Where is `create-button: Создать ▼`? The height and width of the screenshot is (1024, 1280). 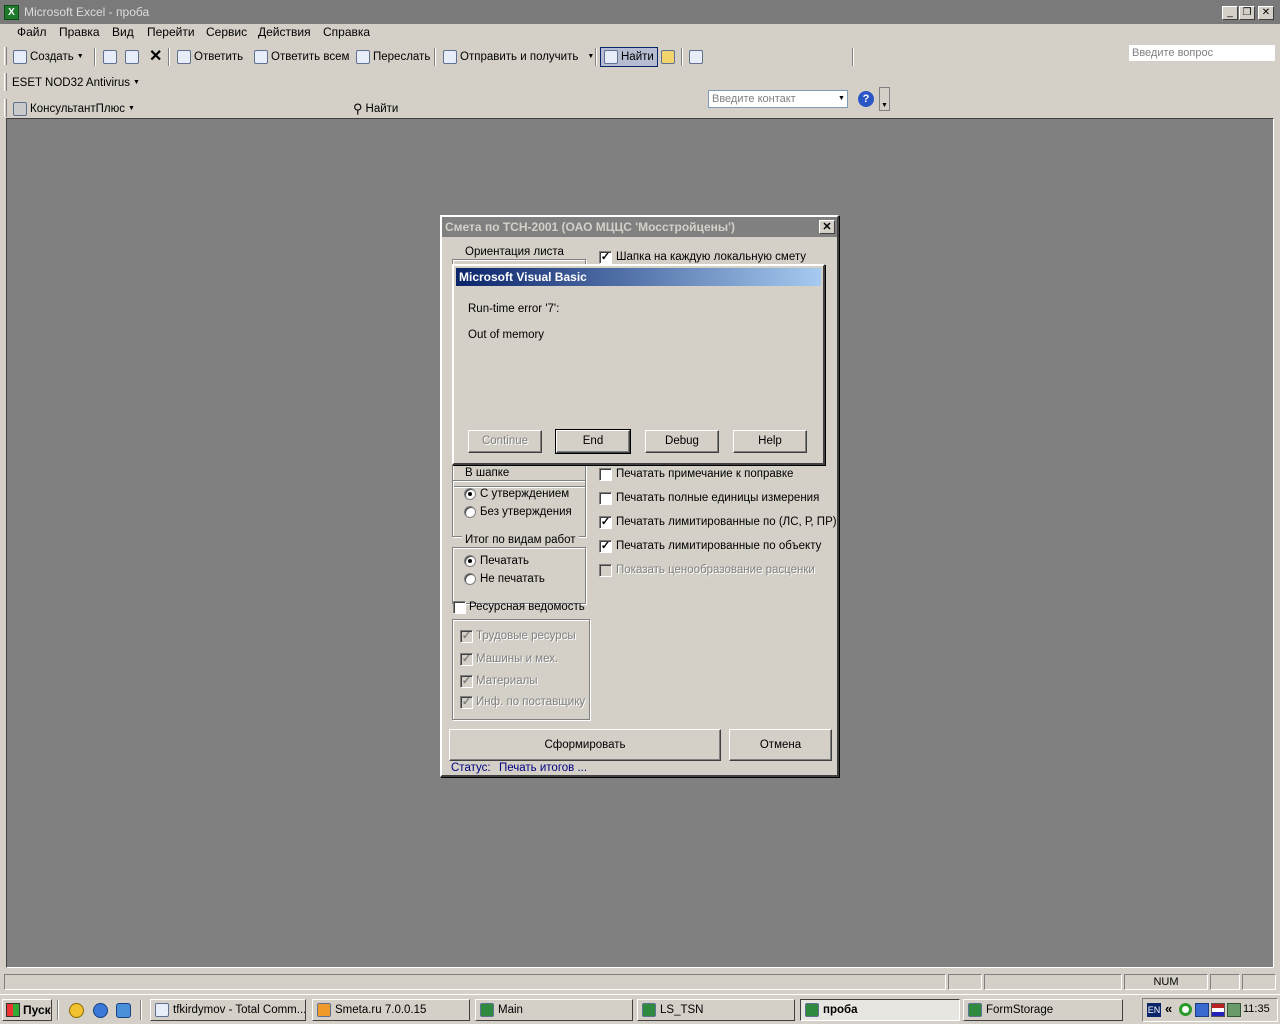
create-button: Создать ▼ is located at coordinates (48, 57).